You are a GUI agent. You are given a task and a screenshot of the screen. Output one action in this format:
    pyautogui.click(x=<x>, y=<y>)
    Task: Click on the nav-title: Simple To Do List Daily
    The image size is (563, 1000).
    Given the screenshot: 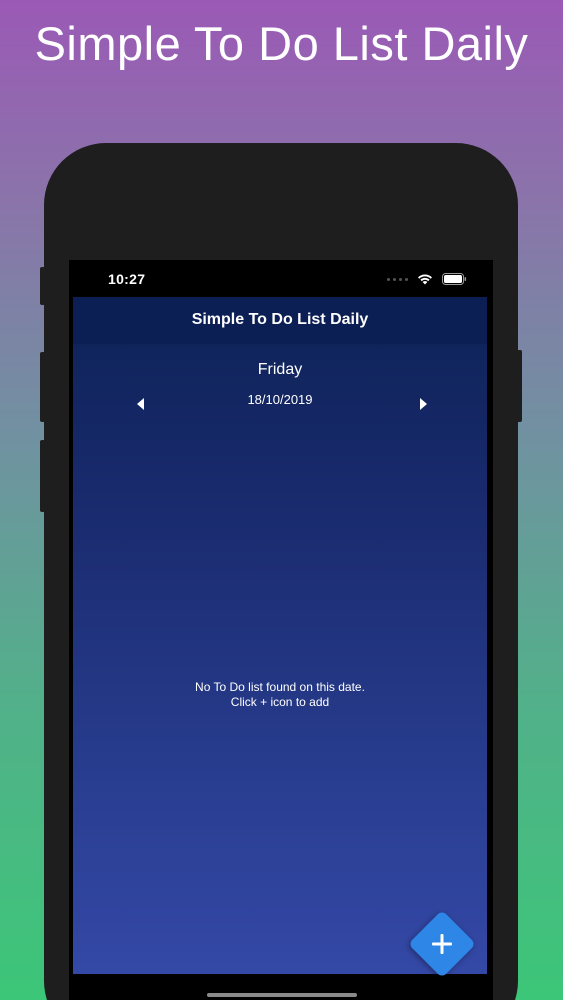 What is the action you would take?
    pyautogui.click(x=280, y=319)
    